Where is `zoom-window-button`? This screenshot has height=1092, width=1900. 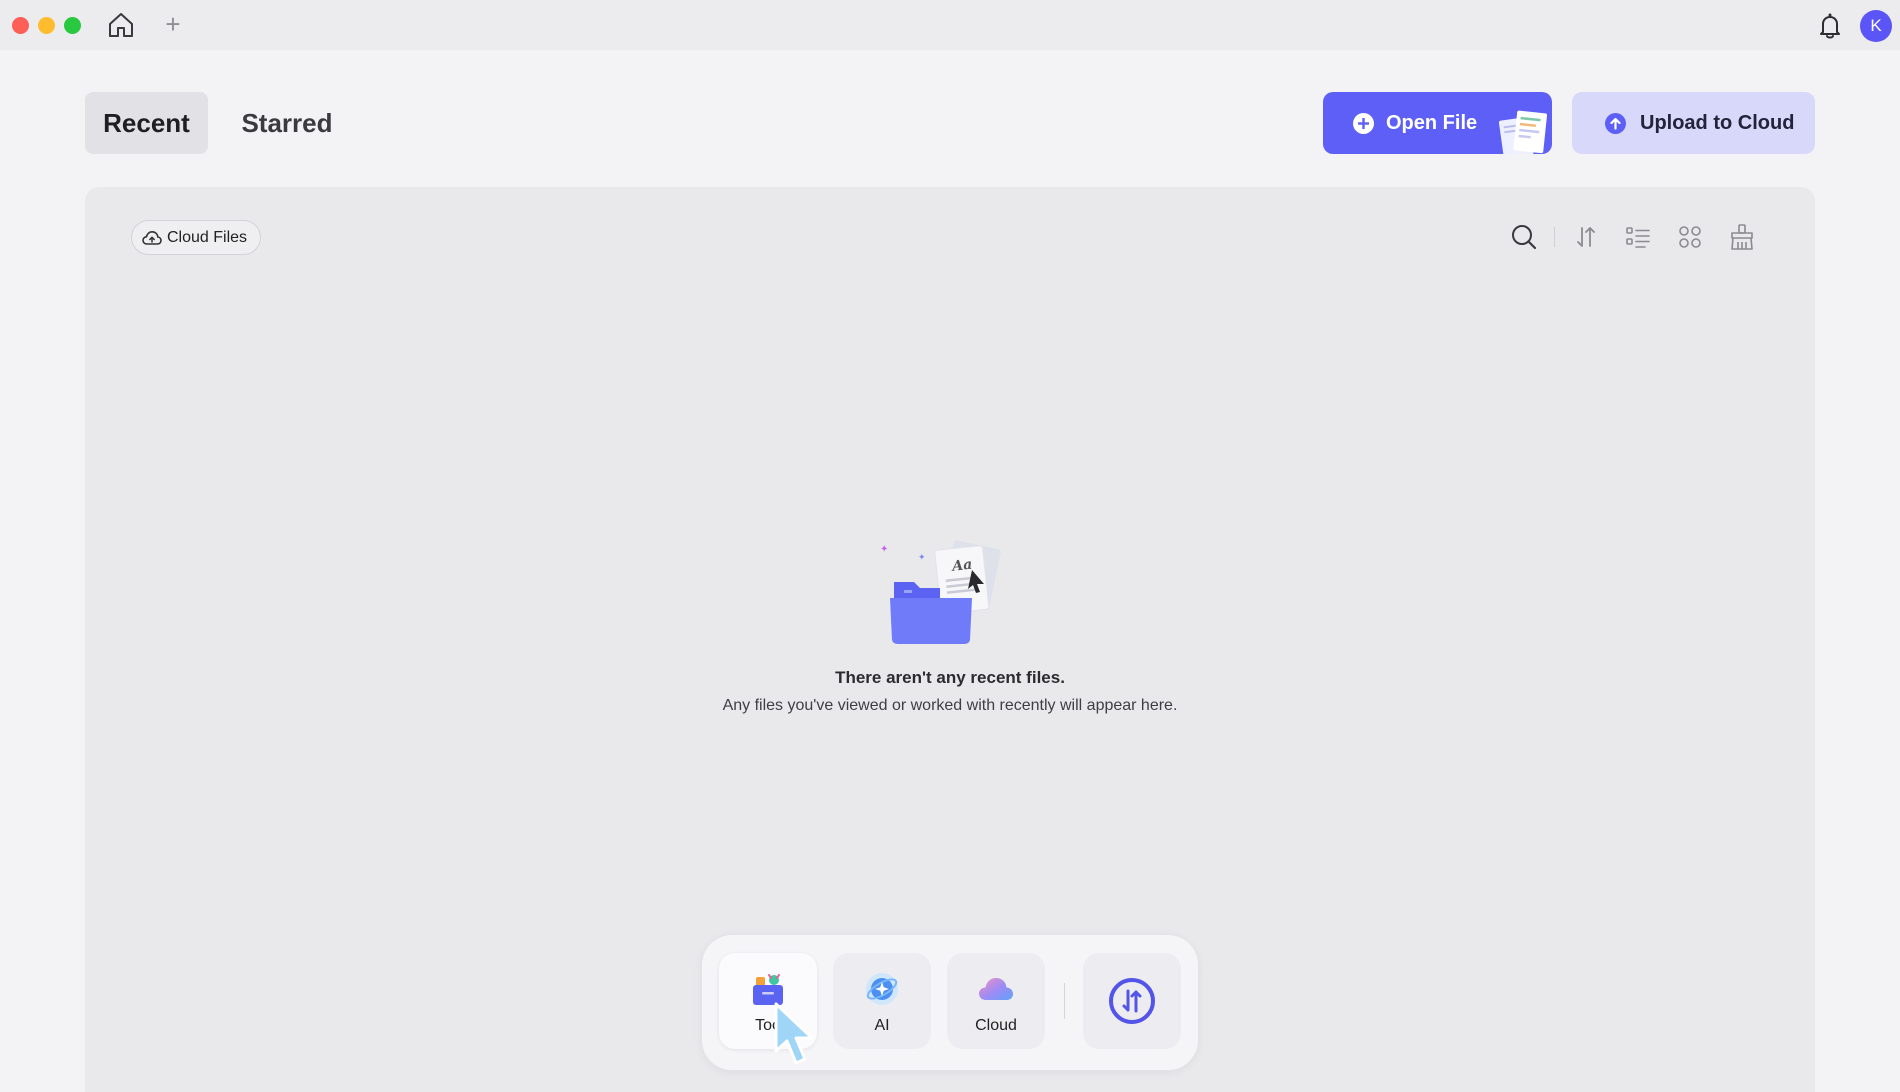
zoom-window-button is located at coordinates (72, 25).